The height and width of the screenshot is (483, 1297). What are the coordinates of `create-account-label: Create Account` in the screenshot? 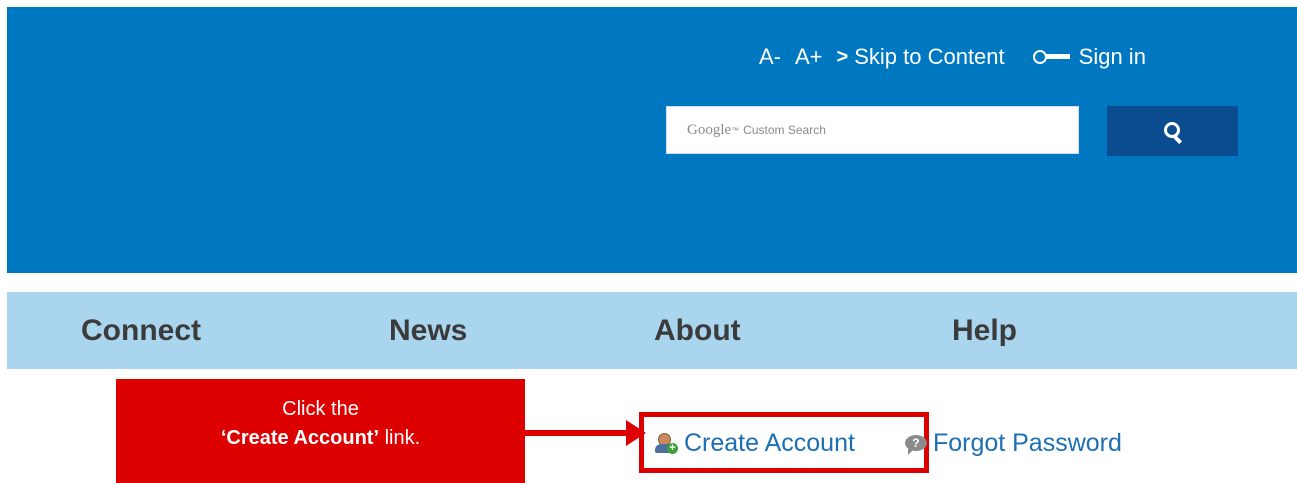 It's located at (769, 442).